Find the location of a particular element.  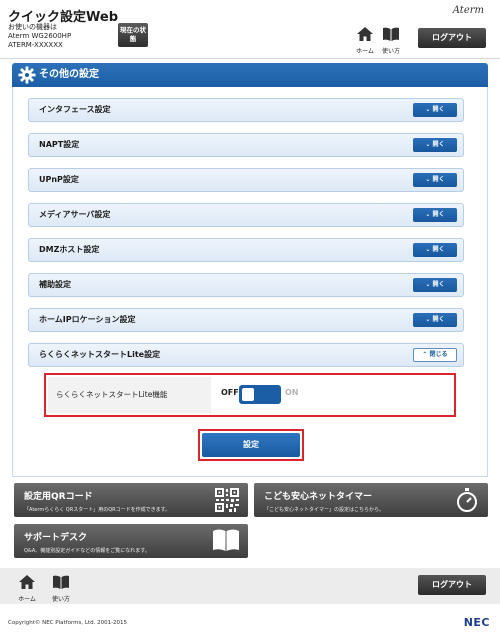

footer-bar: ホーム 使い方 ログアウト is located at coordinates (250, 586).